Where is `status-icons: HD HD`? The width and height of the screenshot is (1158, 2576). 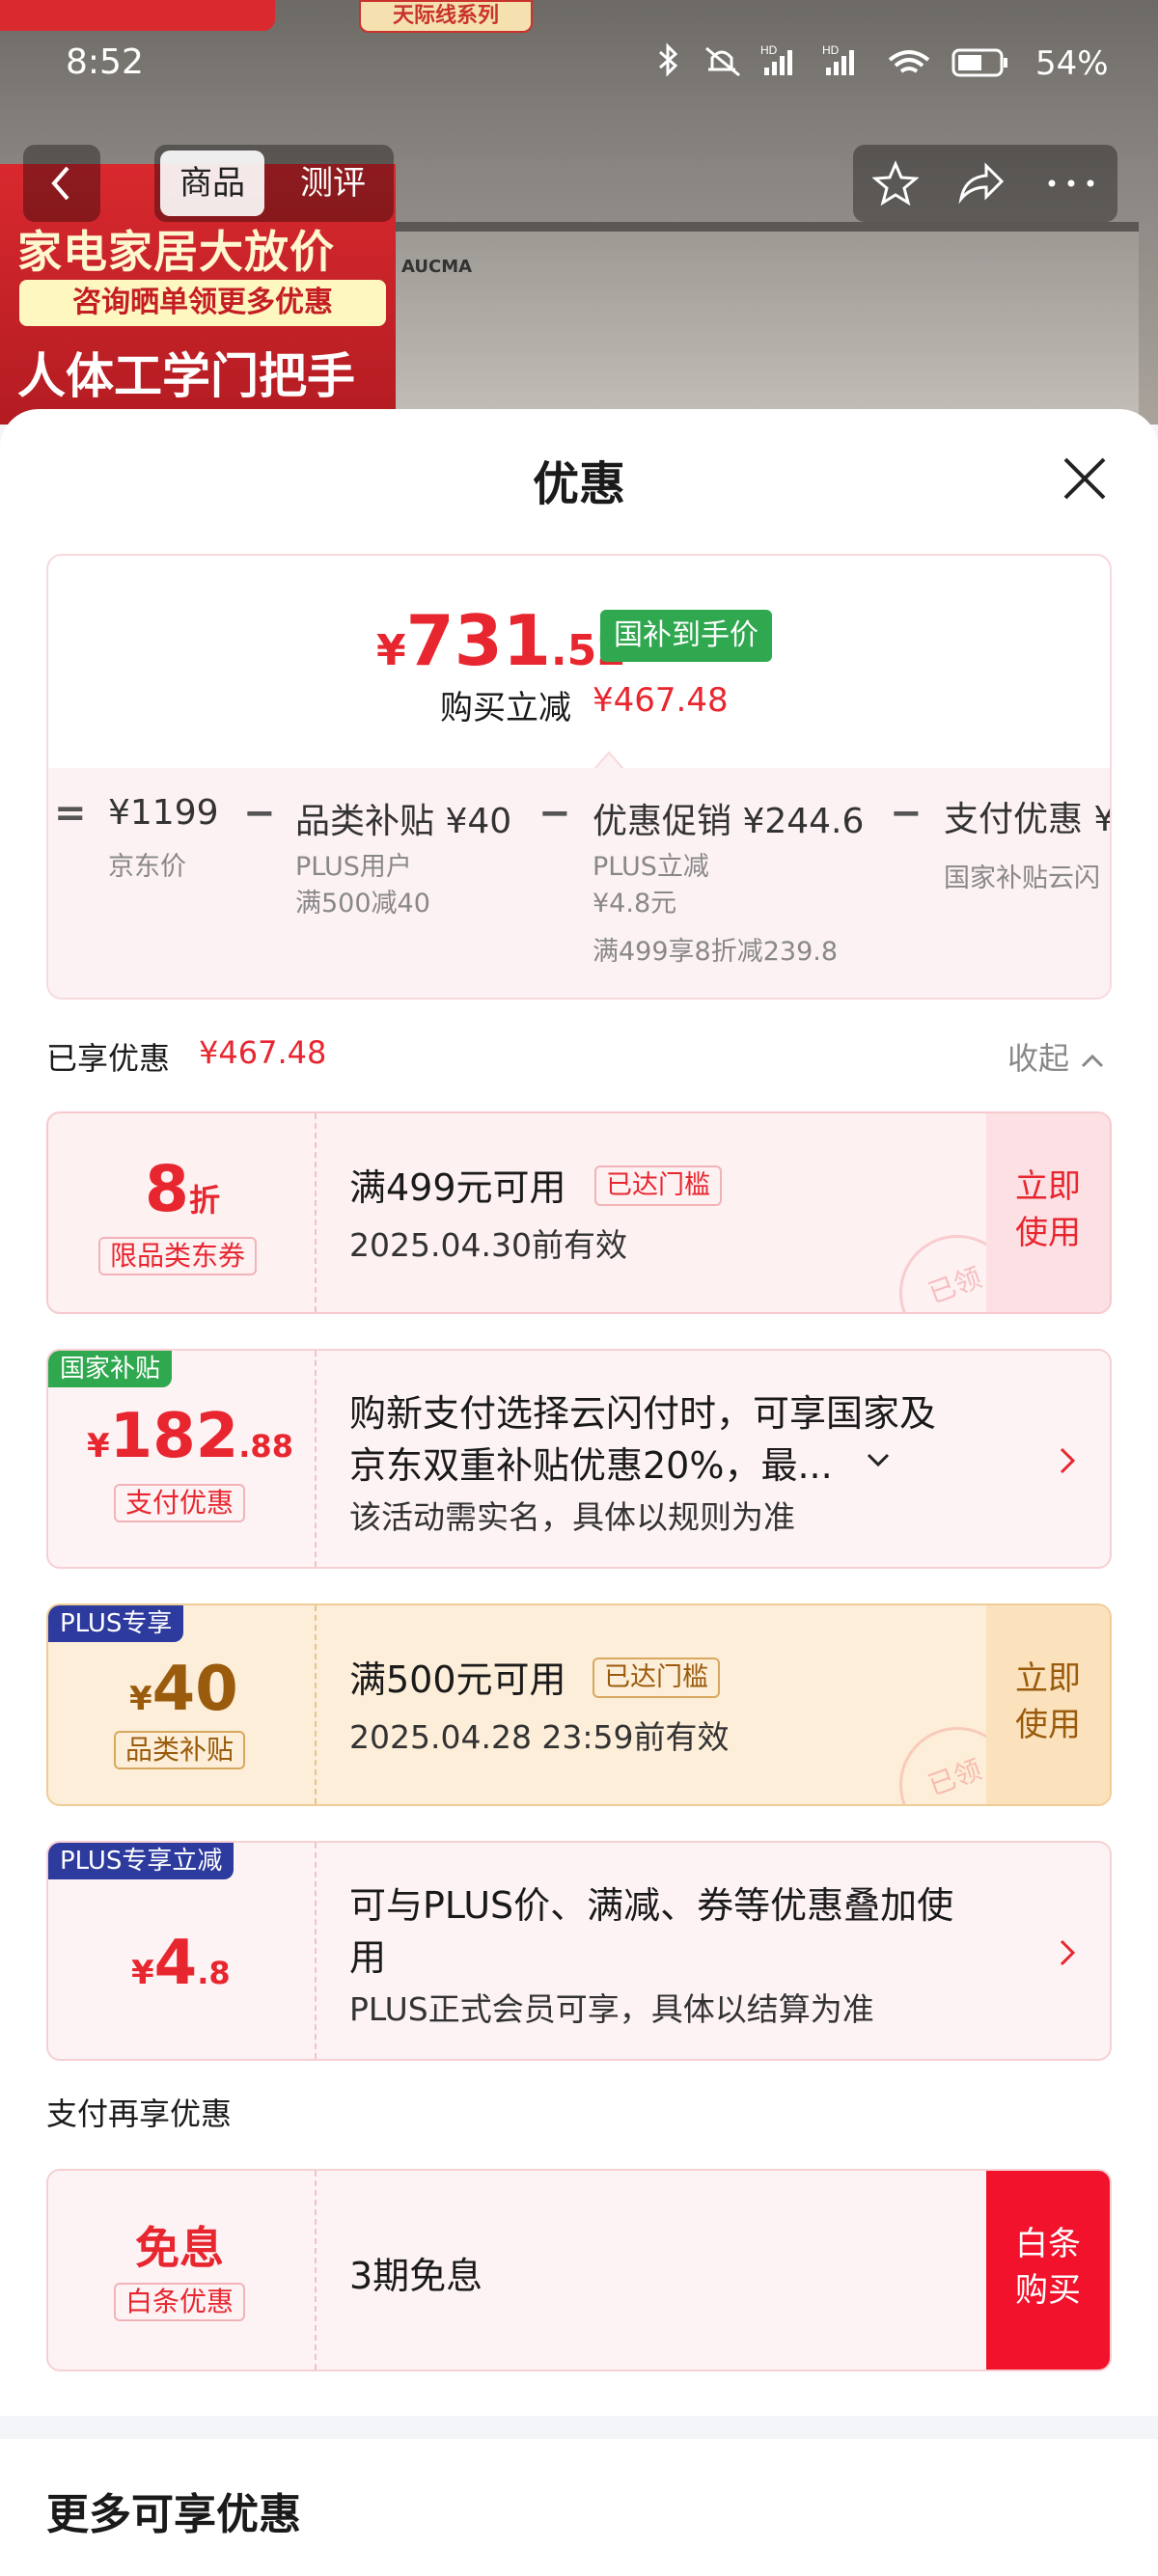 status-icons: HD HD is located at coordinates (833, 60).